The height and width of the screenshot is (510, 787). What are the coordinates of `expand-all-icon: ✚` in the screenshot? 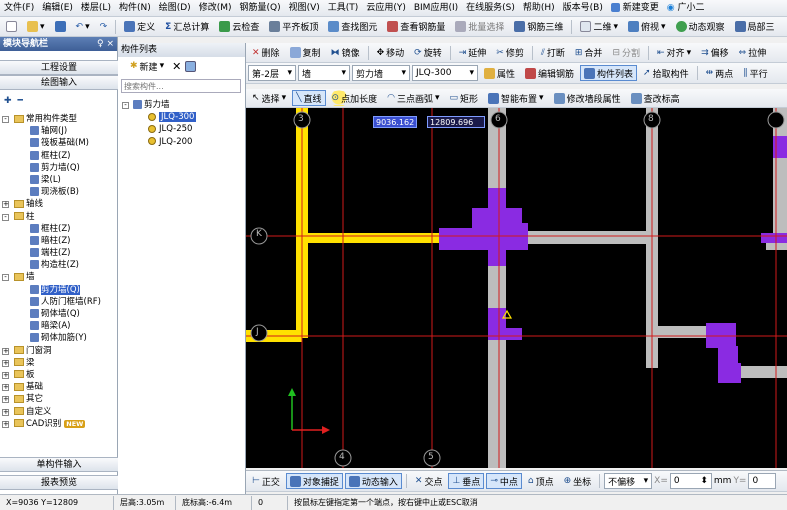 It's located at (8, 101).